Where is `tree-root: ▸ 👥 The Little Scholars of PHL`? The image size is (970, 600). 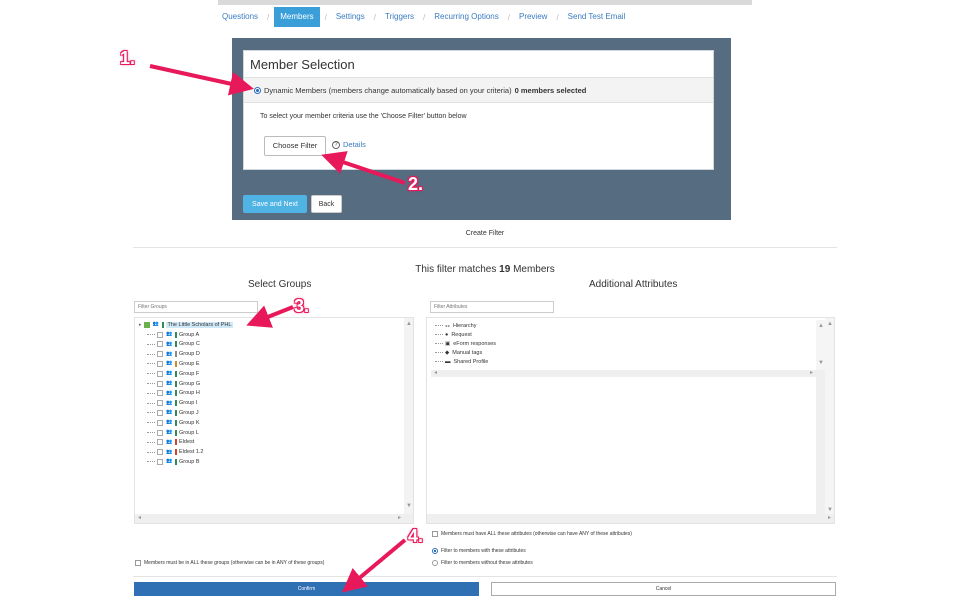
tree-root: ▸ 👥 The Little Scholars of PHL is located at coordinates (186, 324).